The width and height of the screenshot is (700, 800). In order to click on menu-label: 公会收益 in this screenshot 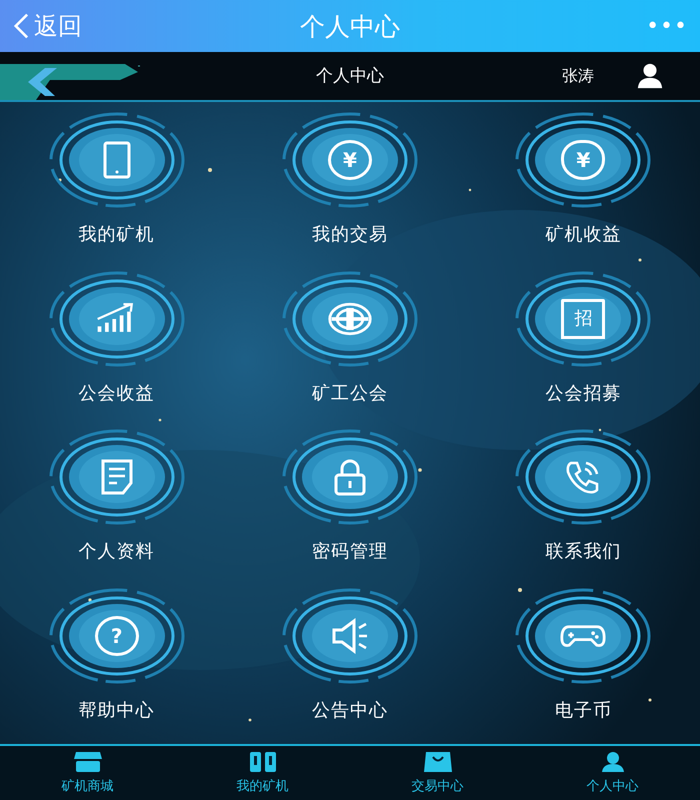, I will do `click(116, 393)`.